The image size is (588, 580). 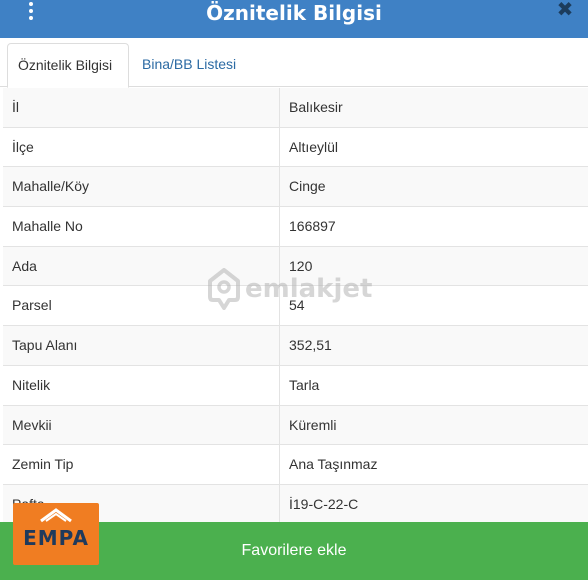 What do you see at coordinates (141, 385) in the screenshot?
I see `row-label: Nitelik` at bounding box center [141, 385].